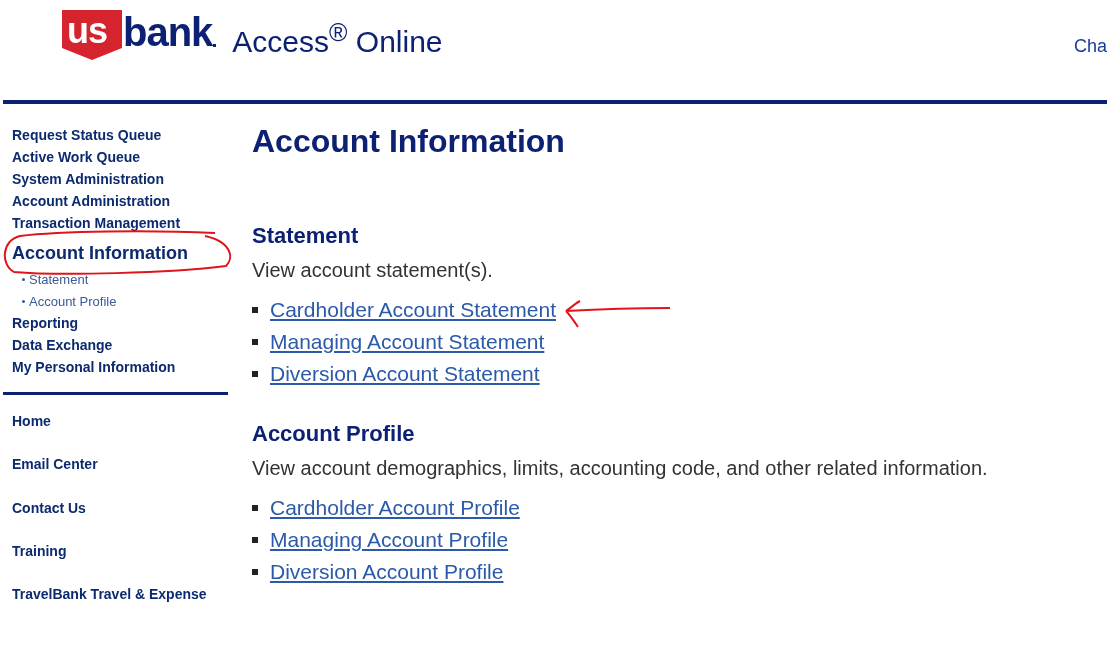  I want to click on page-title: Account Information, so click(409, 141).